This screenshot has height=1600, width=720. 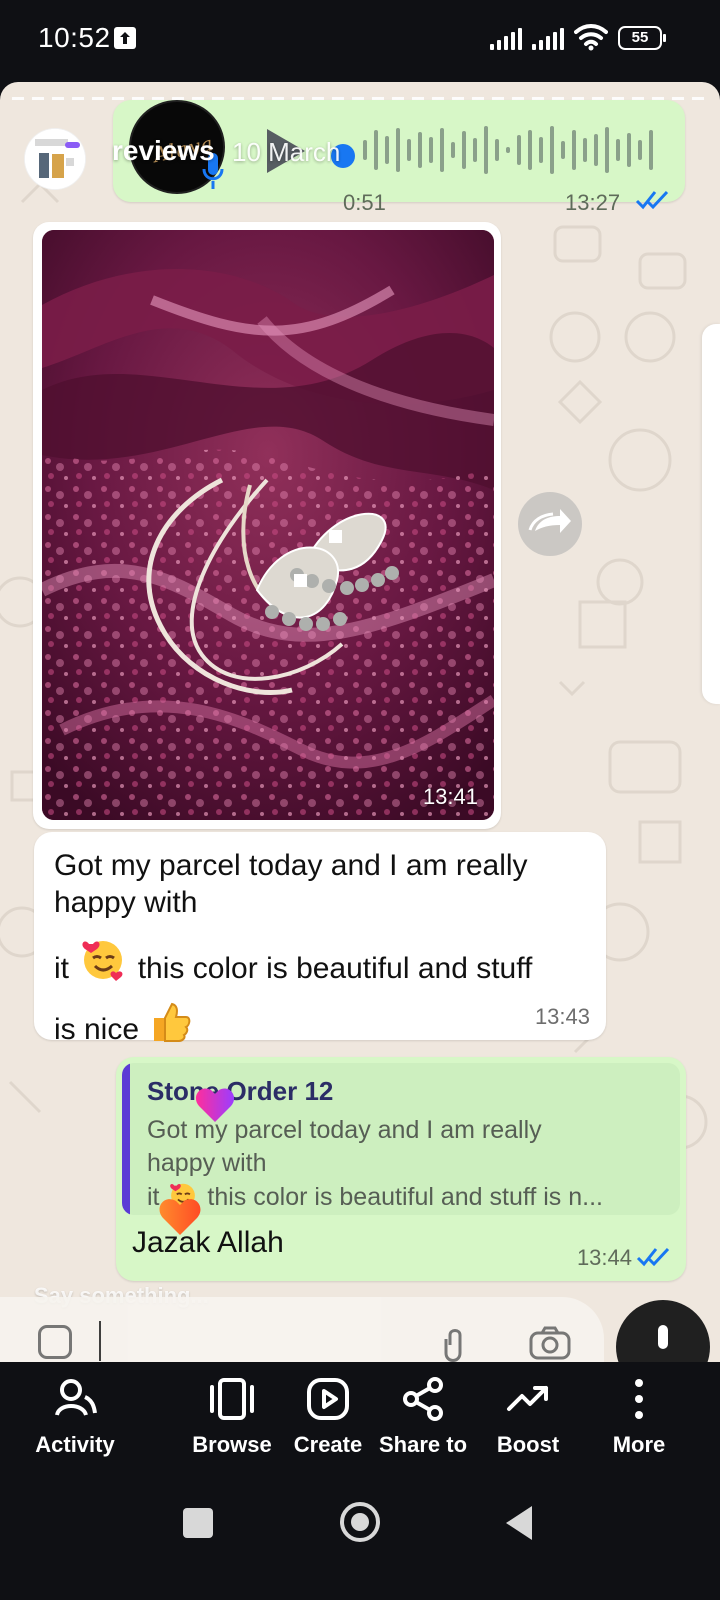 I want to click on back-icon, so click(x=519, y=1523).